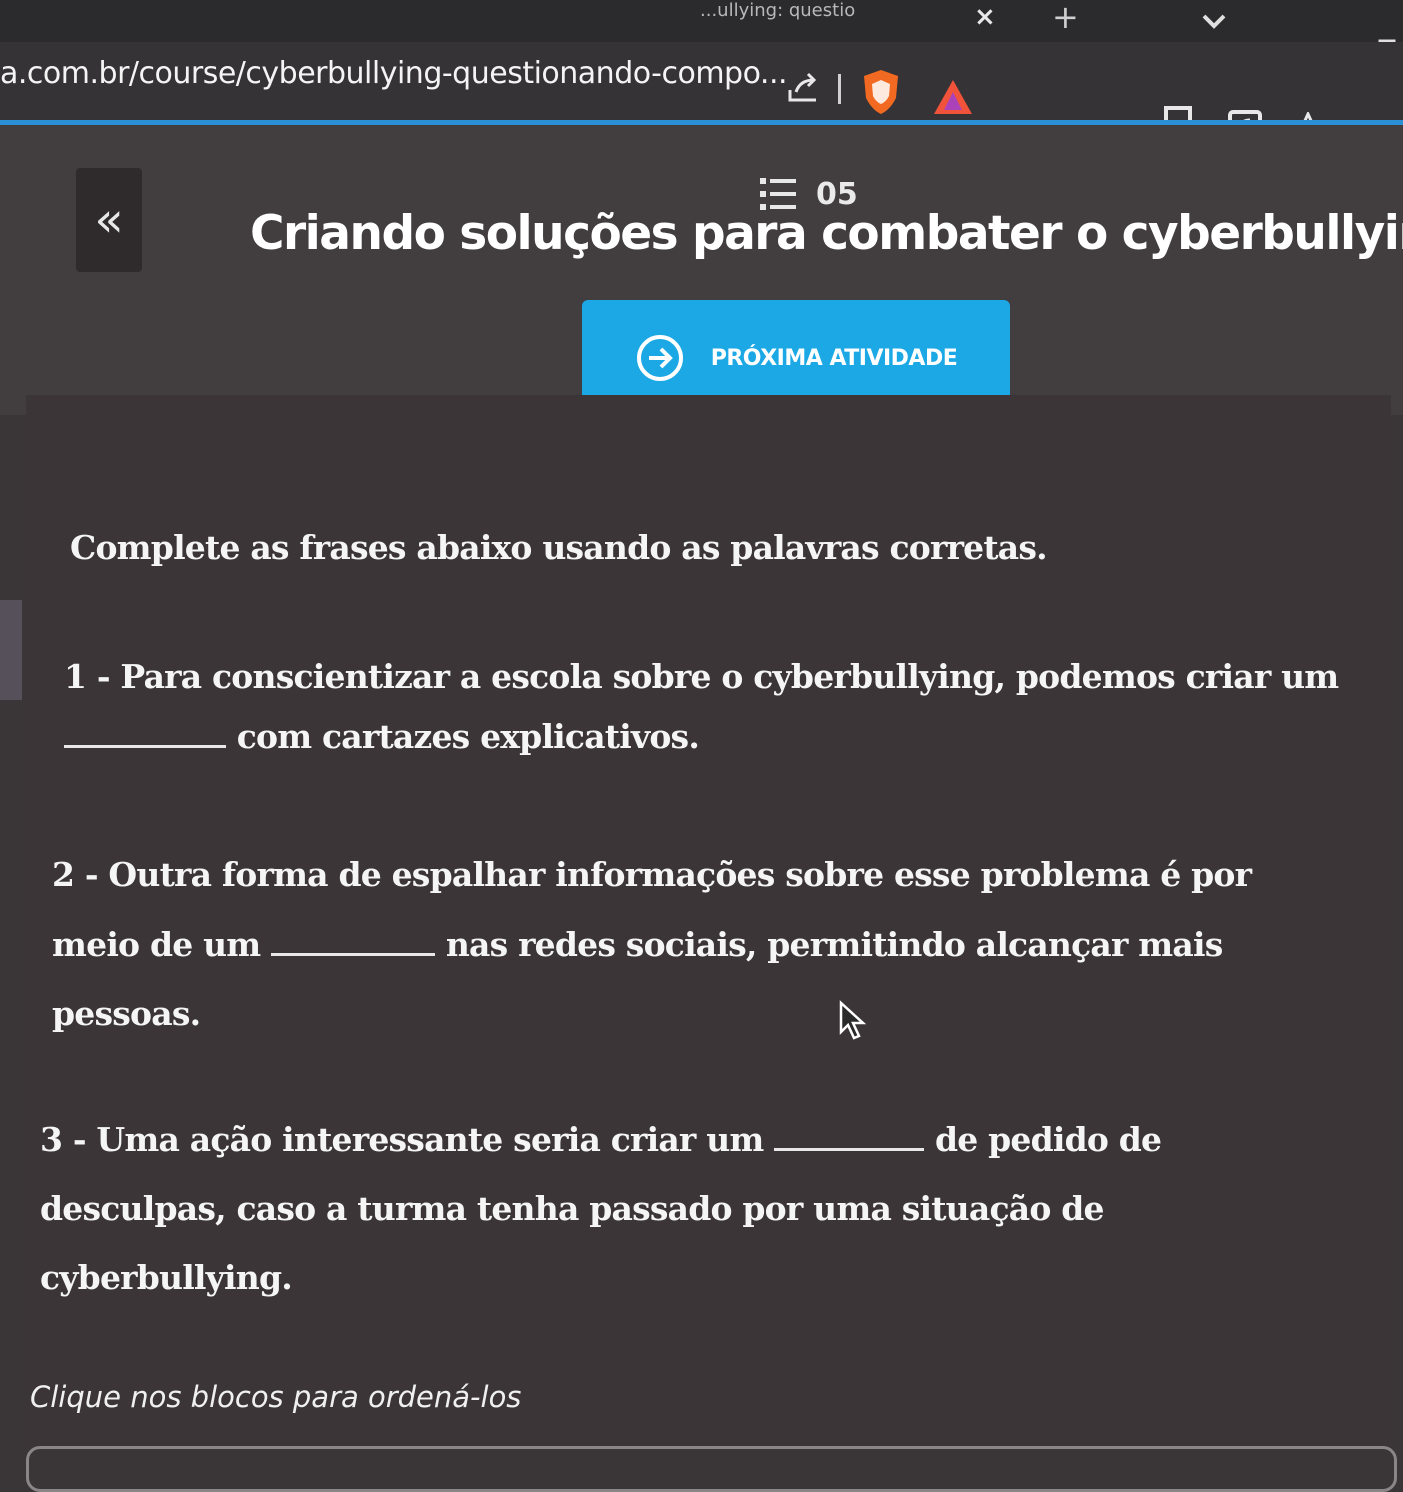 Image resolution: width=1403 pixels, height=1492 pixels. What do you see at coordinates (711, 1469) in the screenshot?
I see `word-blocks-area` at bounding box center [711, 1469].